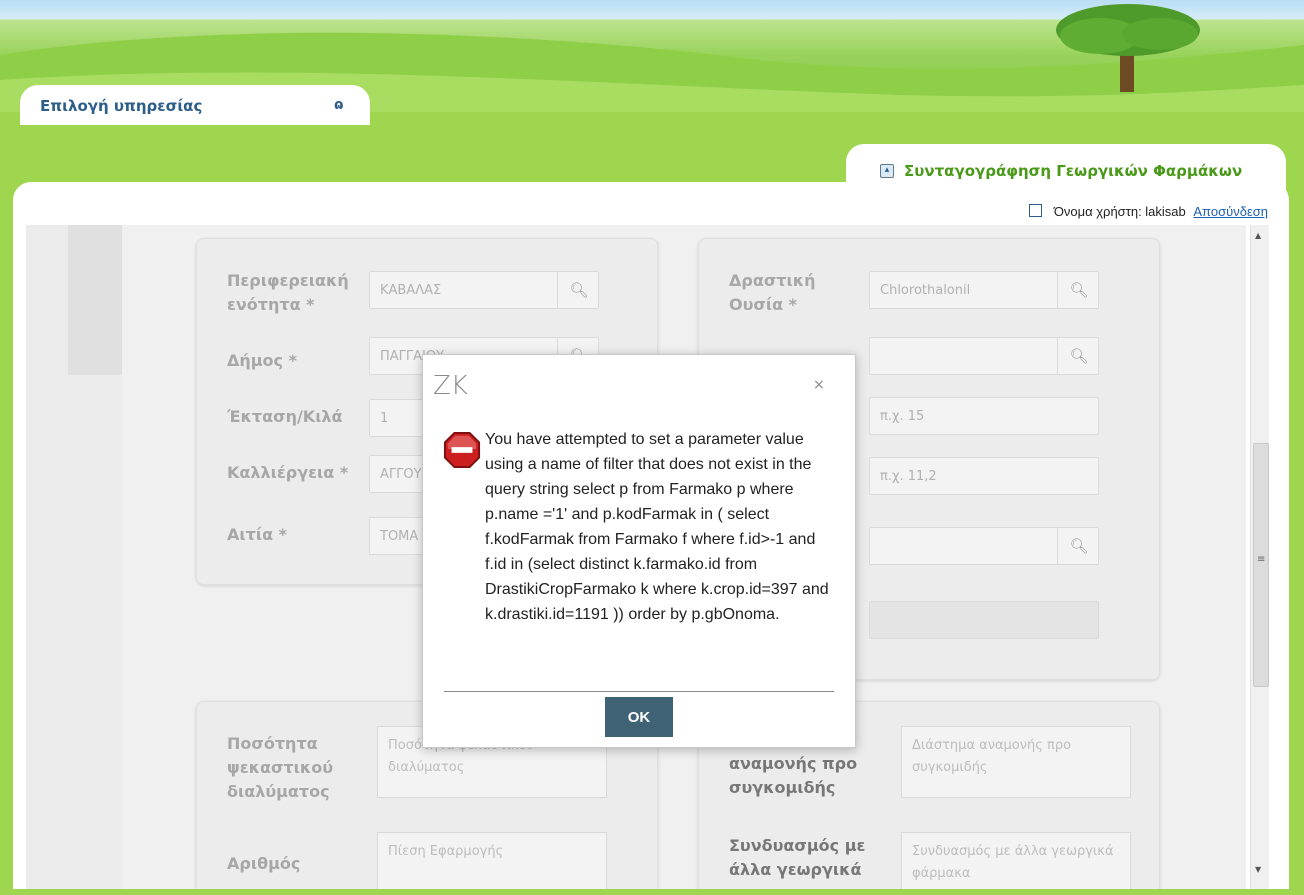  Describe the element at coordinates (450, 386) in the screenshot. I see `dialog-title: ZK` at that location.